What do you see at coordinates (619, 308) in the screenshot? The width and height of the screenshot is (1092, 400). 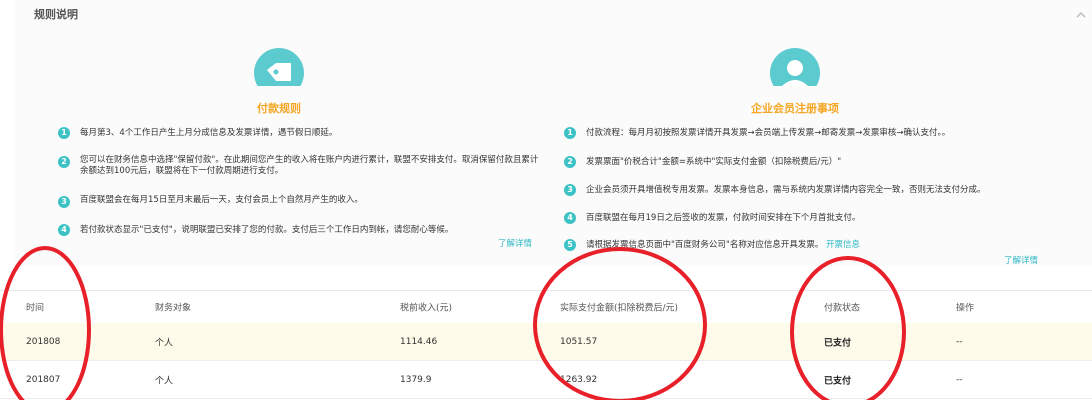 I see `header-actual-payment: 实际支付金额(扣除税费后/元)` at bounding box center [619, 308].